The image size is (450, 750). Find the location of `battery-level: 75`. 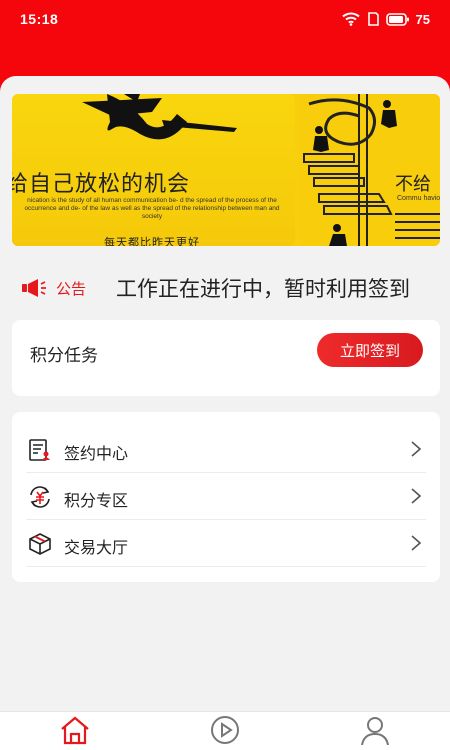

battery-level: 75 is located at coordinates (422, 19).